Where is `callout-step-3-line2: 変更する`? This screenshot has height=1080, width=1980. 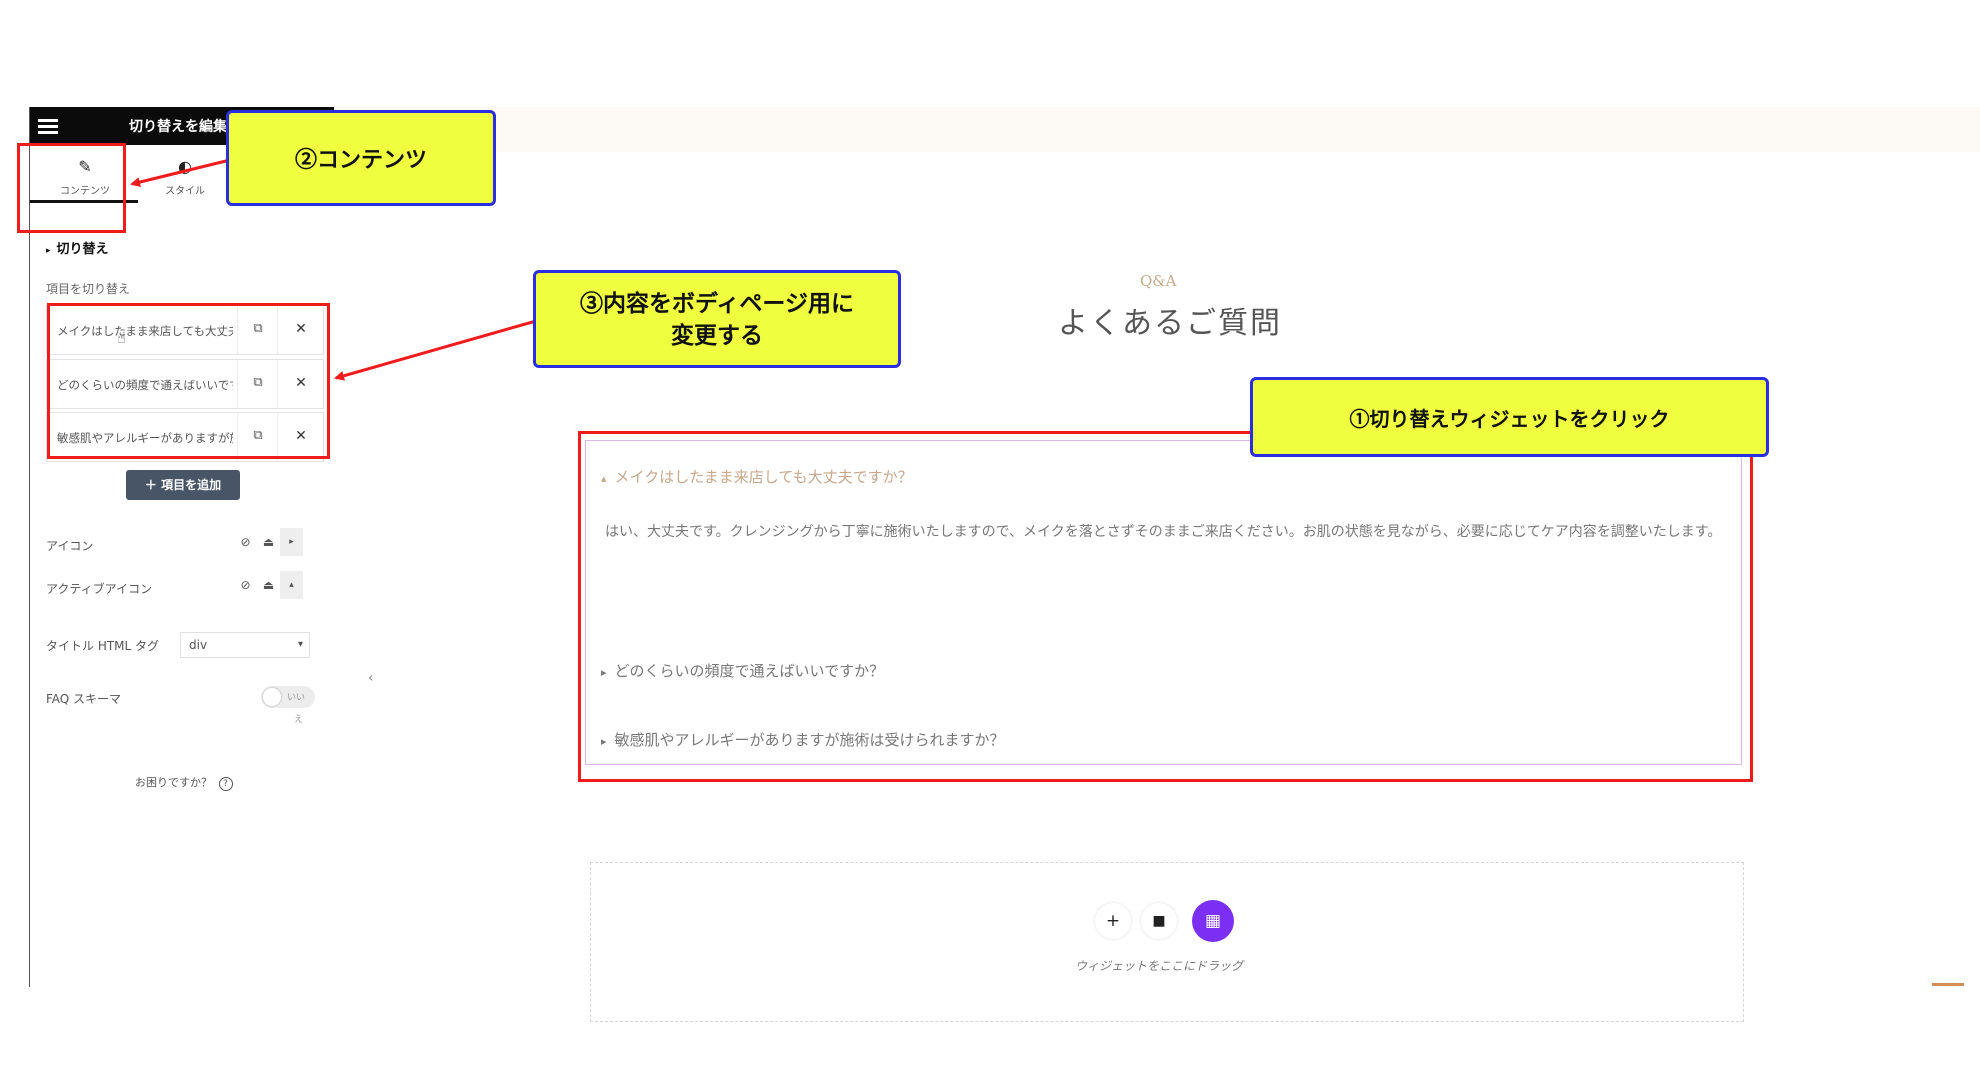
callout-step-3-line2: 変更する is located at coordinates (717, 335).